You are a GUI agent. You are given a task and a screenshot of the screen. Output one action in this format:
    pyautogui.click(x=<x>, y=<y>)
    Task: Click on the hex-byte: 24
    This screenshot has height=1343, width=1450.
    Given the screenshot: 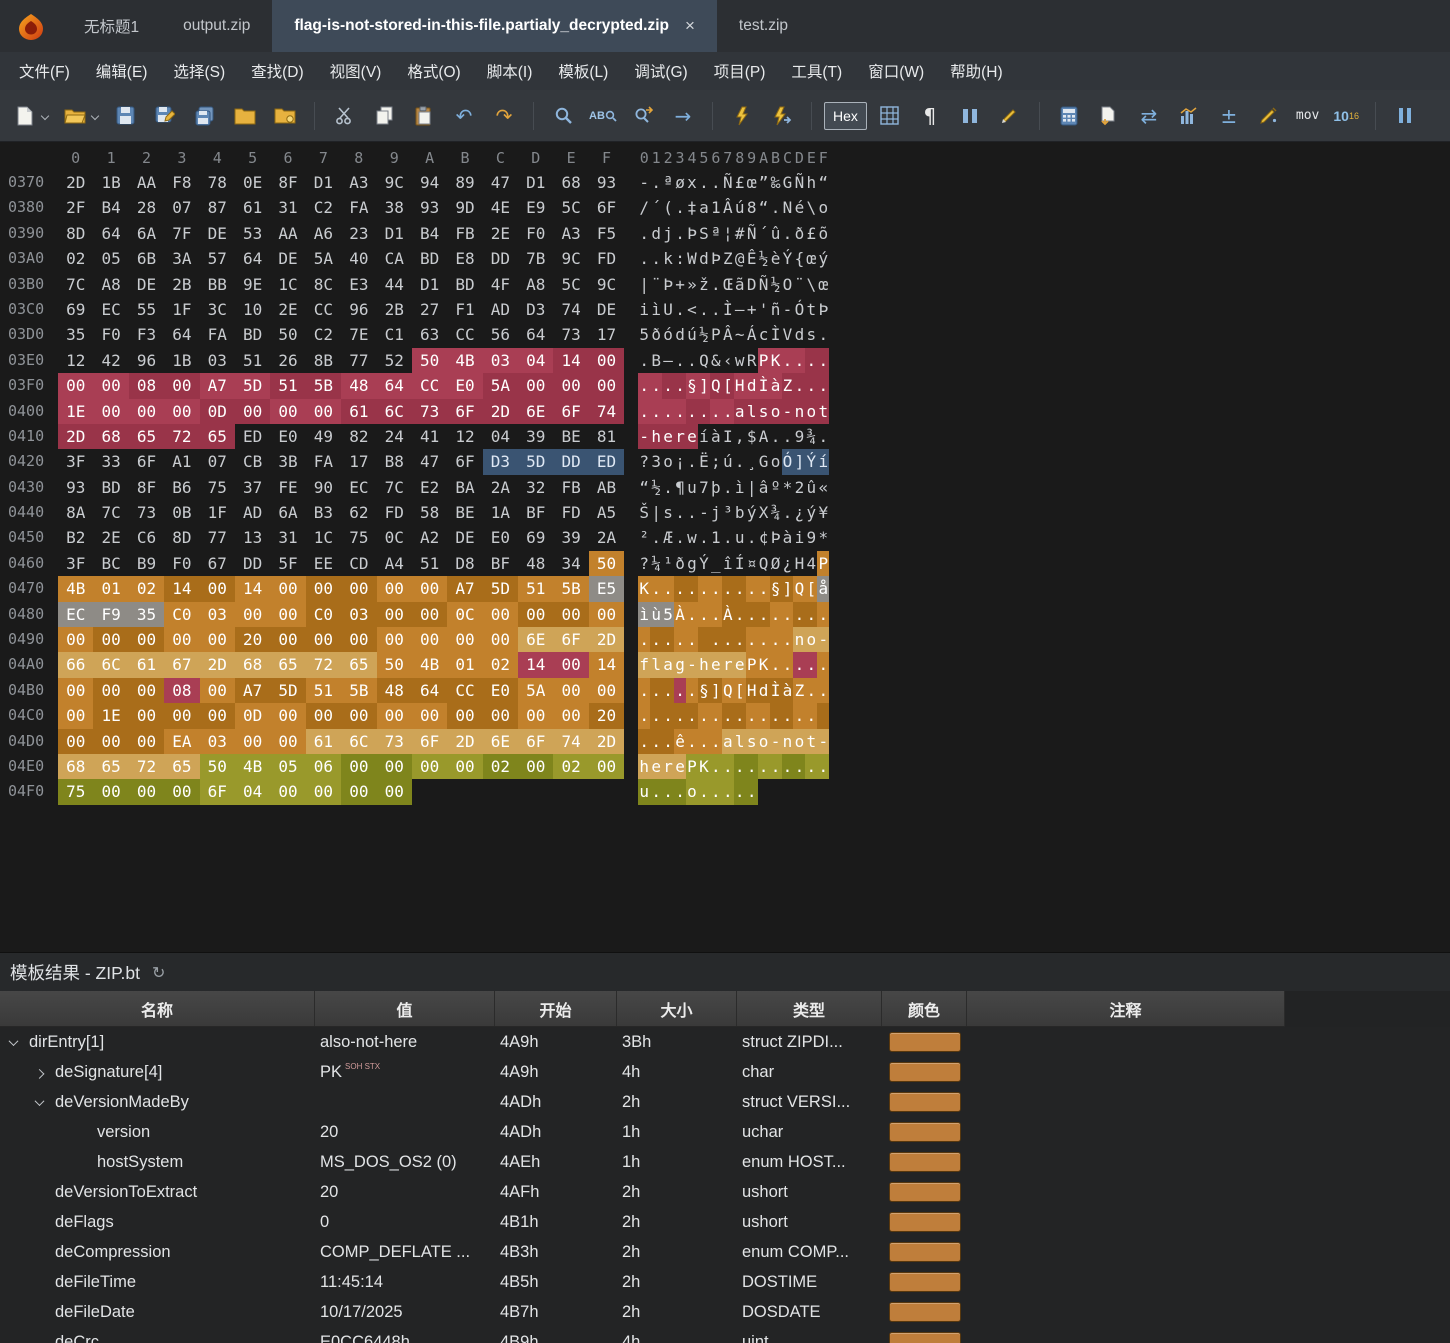 What is the action you would take?
    pyautogui.click(x=394, y=436)
    